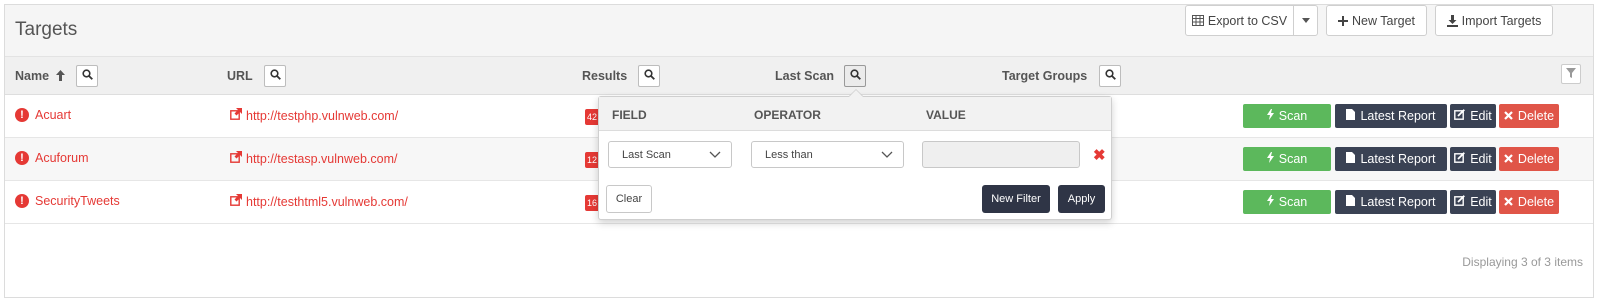 The width and height of the screenshot is (1600, 305). I want to click on filter-icon, so click(1571, 74).